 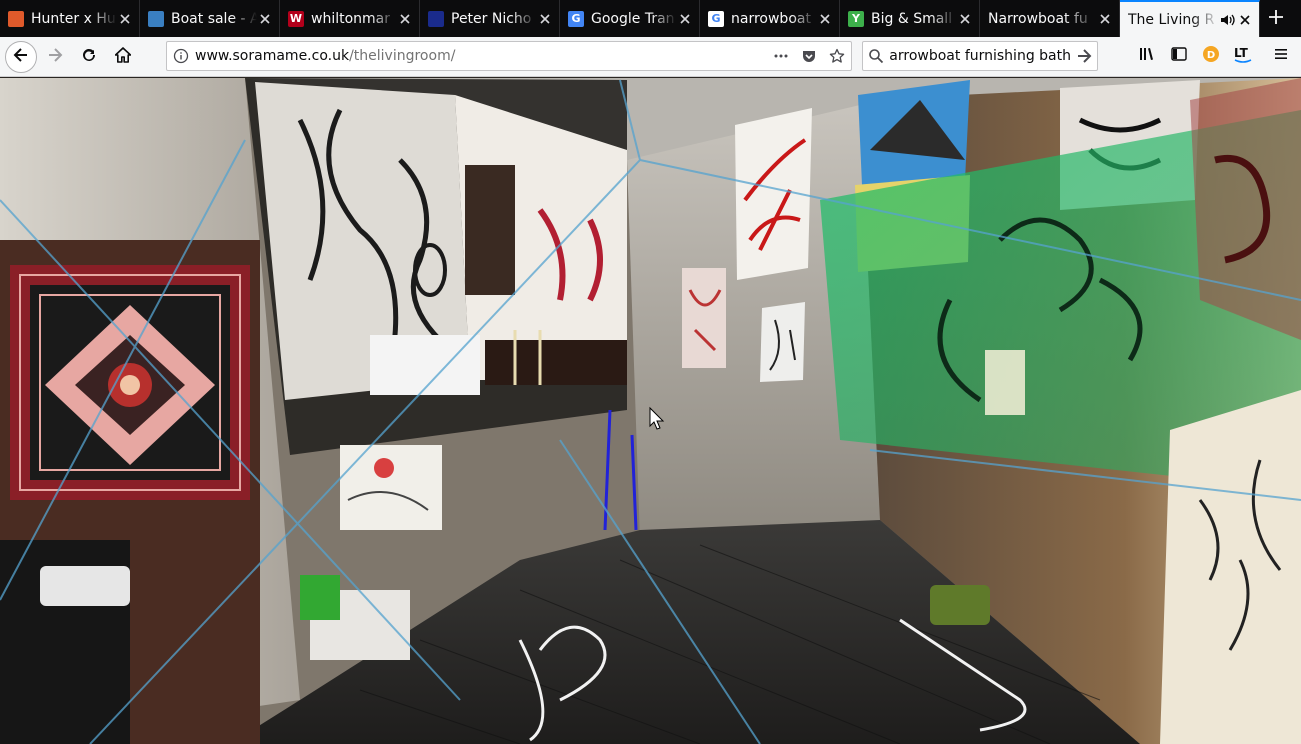 I want to click on site-info-icon, so click(x=181, y=56).